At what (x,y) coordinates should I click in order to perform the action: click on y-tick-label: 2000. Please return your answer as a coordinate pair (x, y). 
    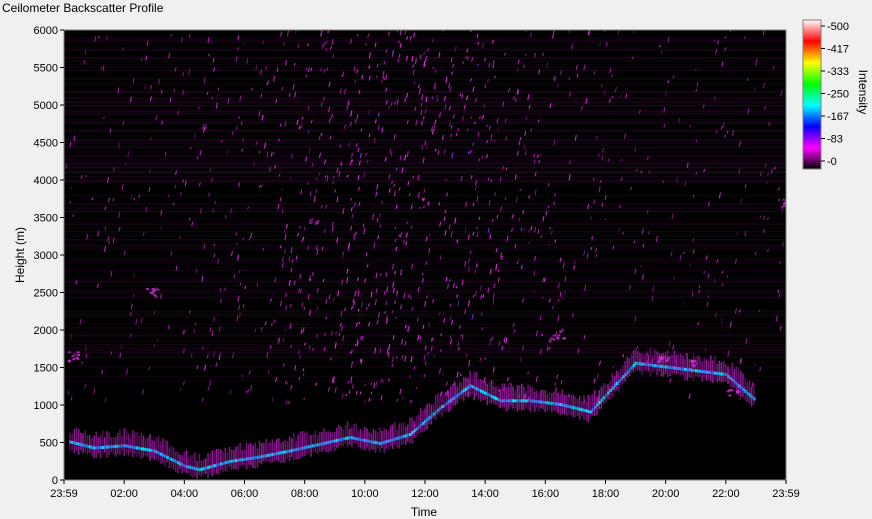
    Looking at the image, I should click on (46, 331).